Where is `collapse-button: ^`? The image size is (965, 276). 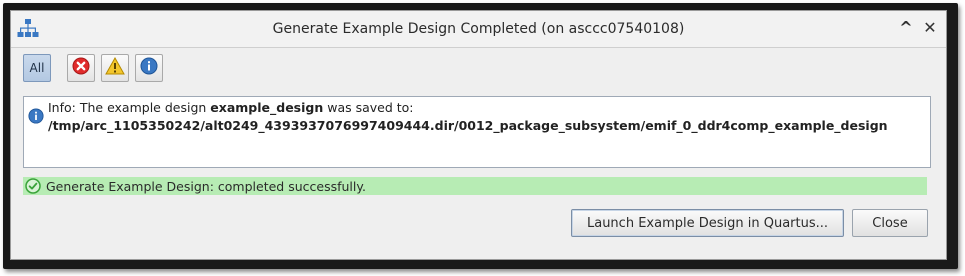 collapse-button: ^ is located at coordinates (906, 28).